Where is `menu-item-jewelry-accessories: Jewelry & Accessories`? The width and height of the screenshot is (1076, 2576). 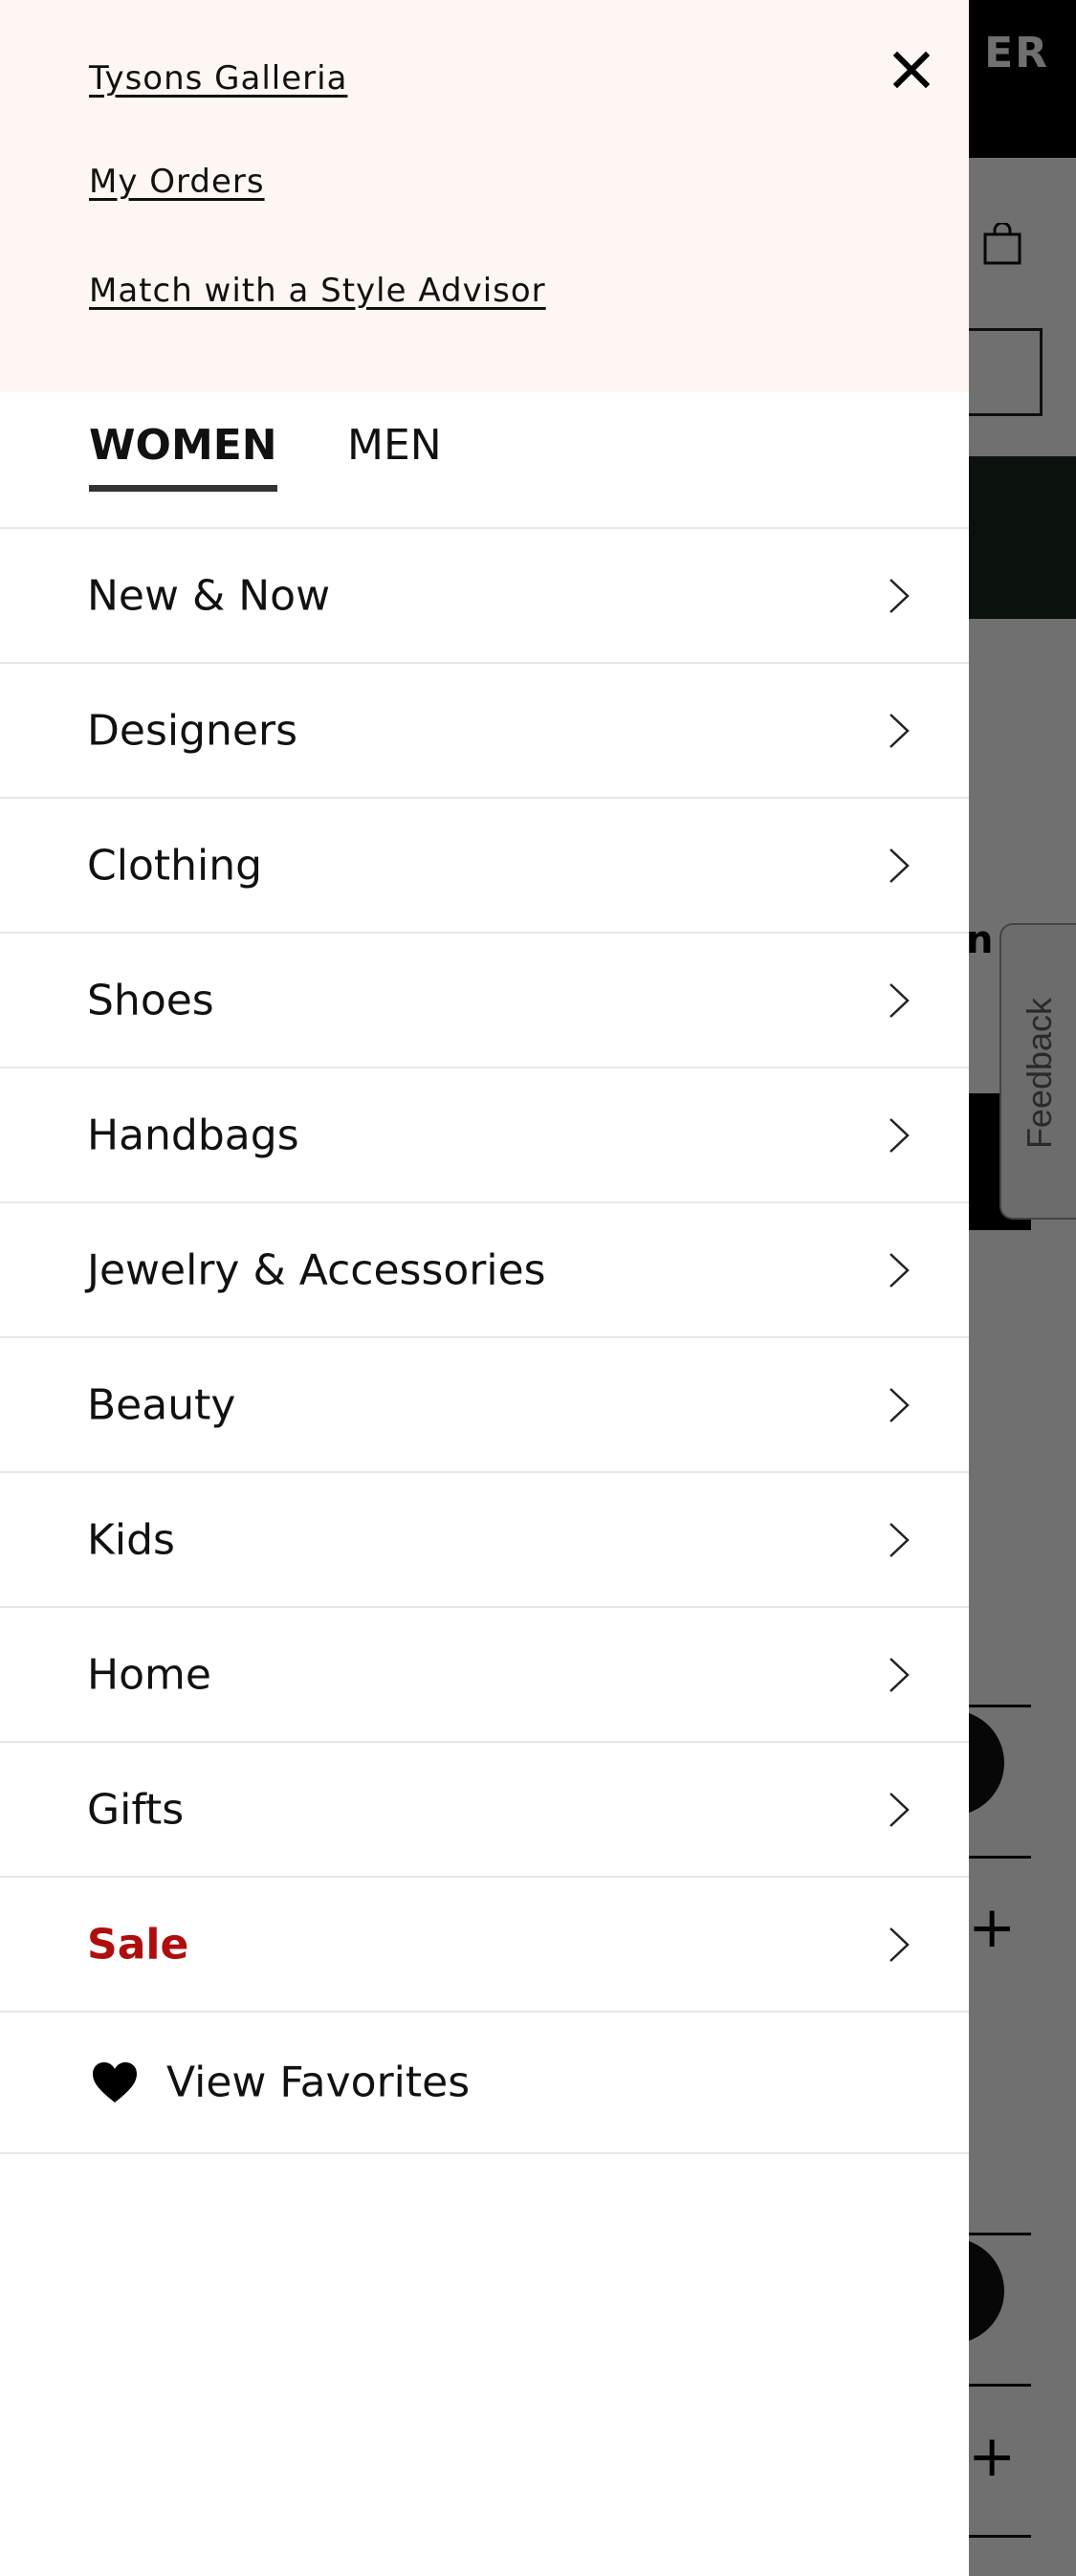 menu-item-jewelry-accessories: Jewelry & Accessories is located at coordinates (484, 1270).